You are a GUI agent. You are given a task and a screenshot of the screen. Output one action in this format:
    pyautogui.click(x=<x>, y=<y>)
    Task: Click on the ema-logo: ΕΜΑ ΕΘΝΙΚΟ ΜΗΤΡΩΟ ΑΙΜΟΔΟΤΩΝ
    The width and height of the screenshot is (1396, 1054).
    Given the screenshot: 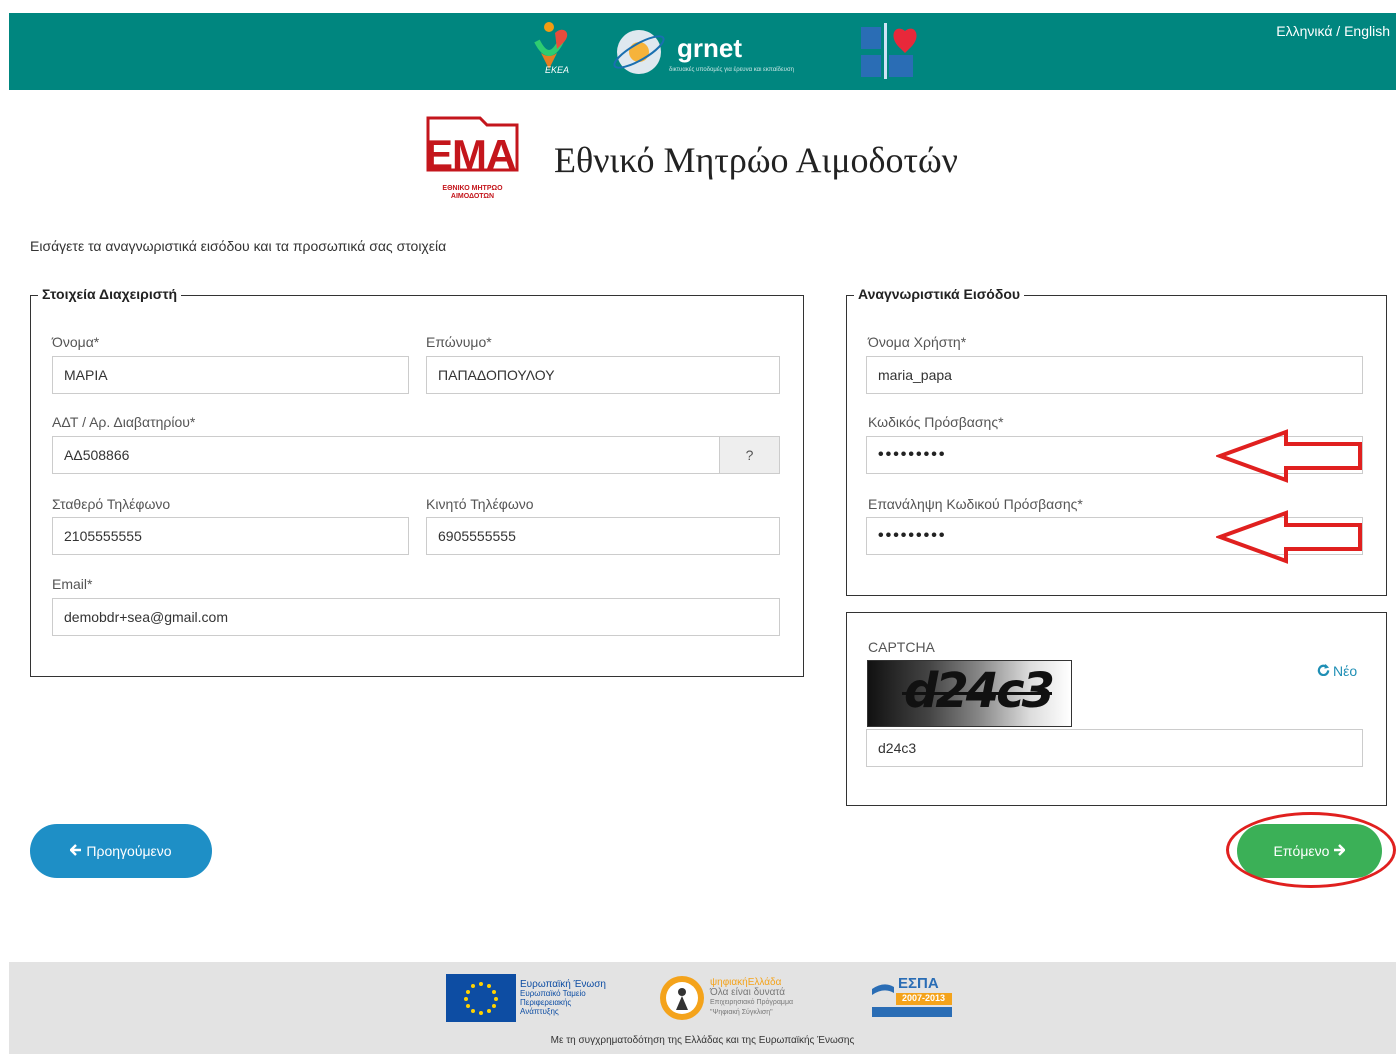 What is the action you would take?
    pyautogui.click(x=472, y=160)
    